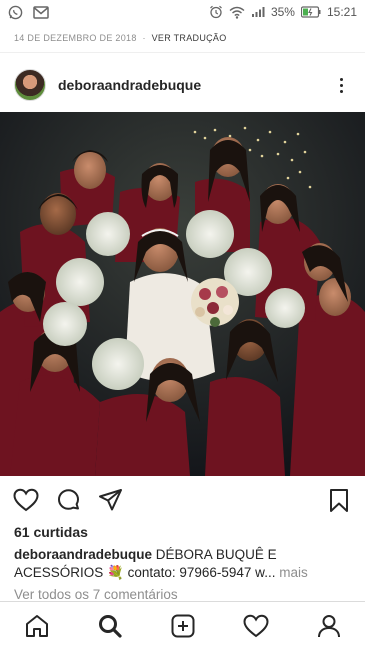 The height and width of the screenshot is (650, 365). Describe the element at coordinates (75, 38) in the screenshot. I see `post-date: 14 DE DEZEMBRO DE 2018` at that location.